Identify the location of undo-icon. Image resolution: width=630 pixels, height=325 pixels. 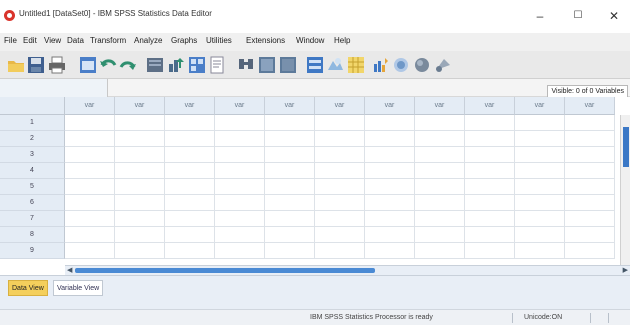
(108, 65).